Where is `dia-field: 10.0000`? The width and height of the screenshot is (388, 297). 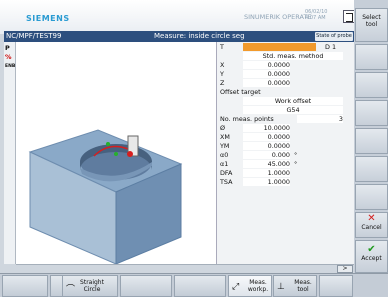
dia-field: 10.0000 is located at coordinates (266, 128).